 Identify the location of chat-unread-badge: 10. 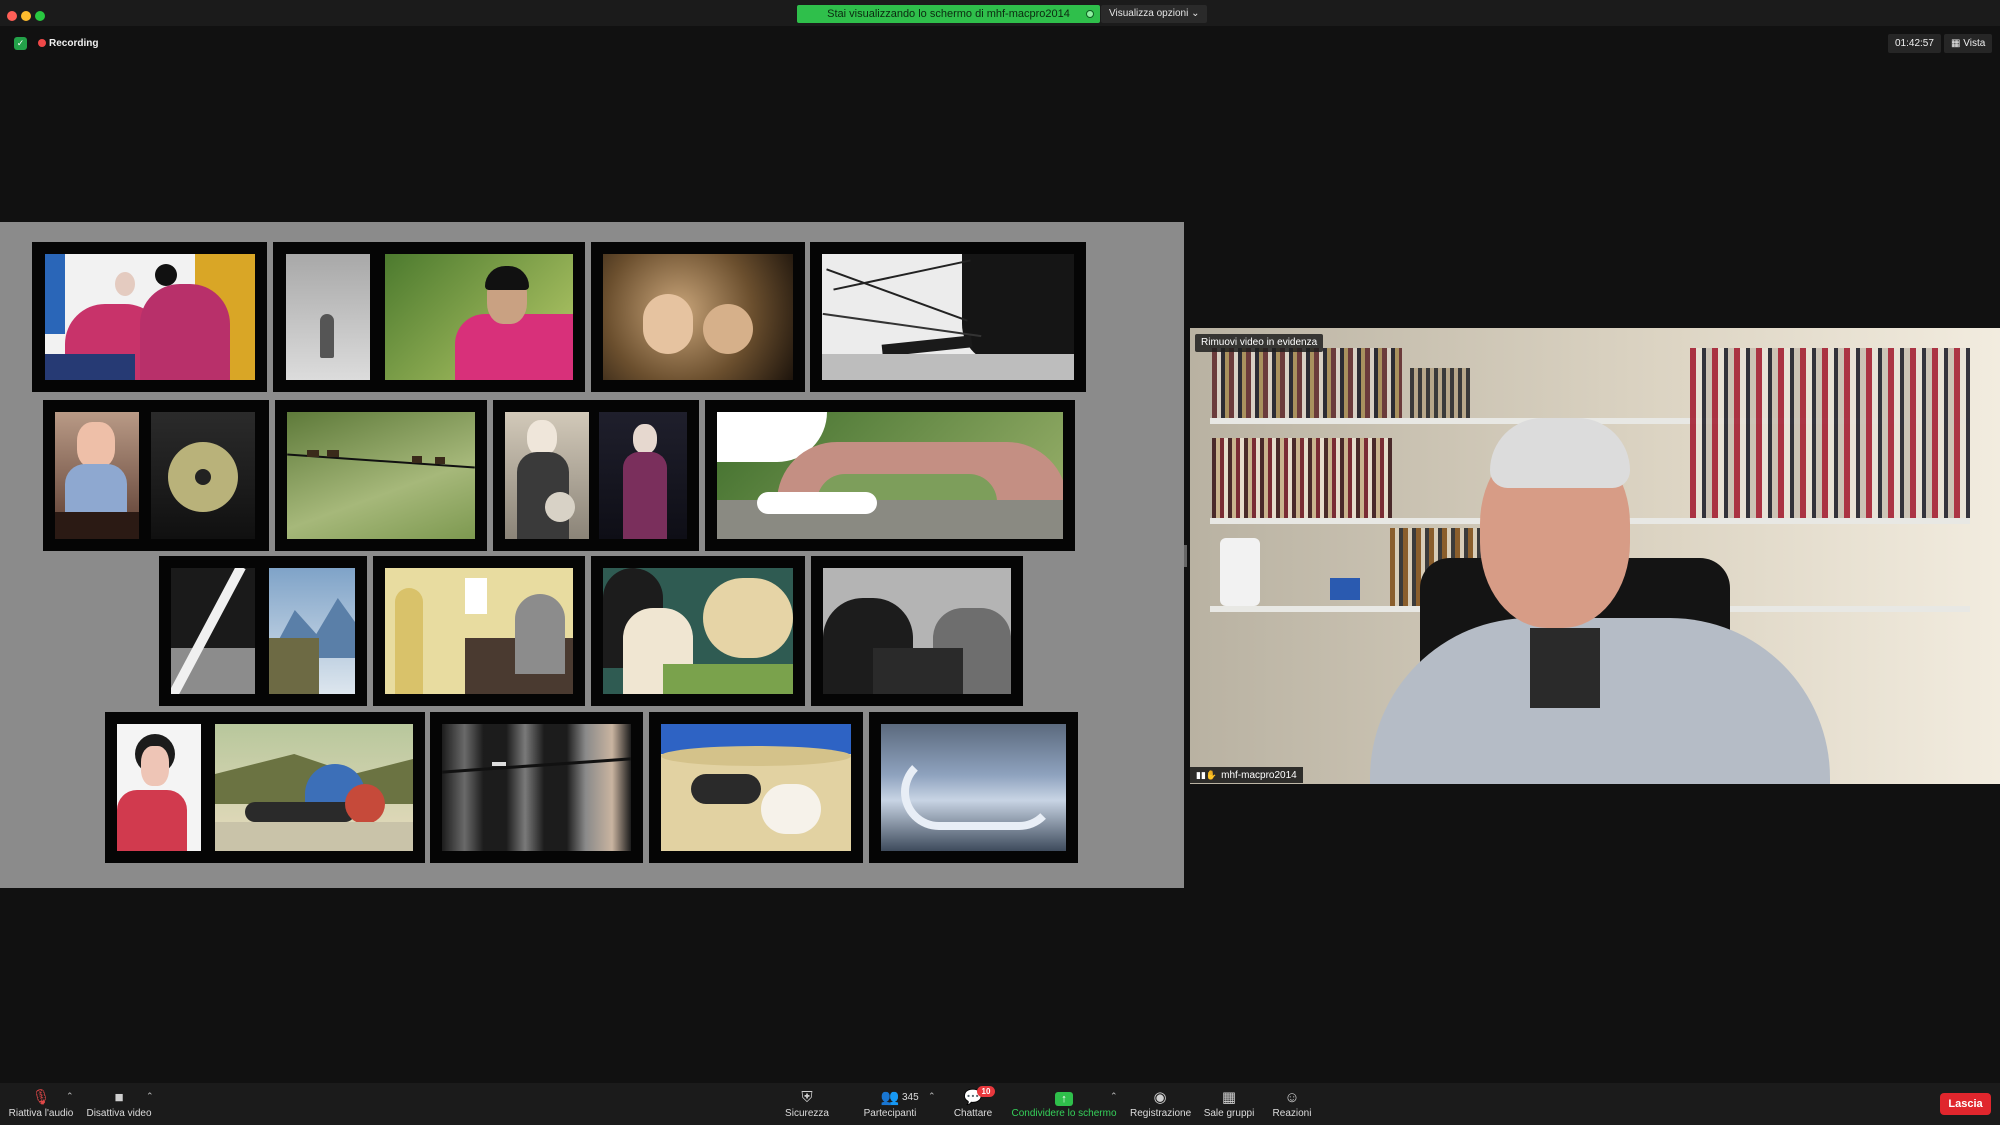
(986, 1091).